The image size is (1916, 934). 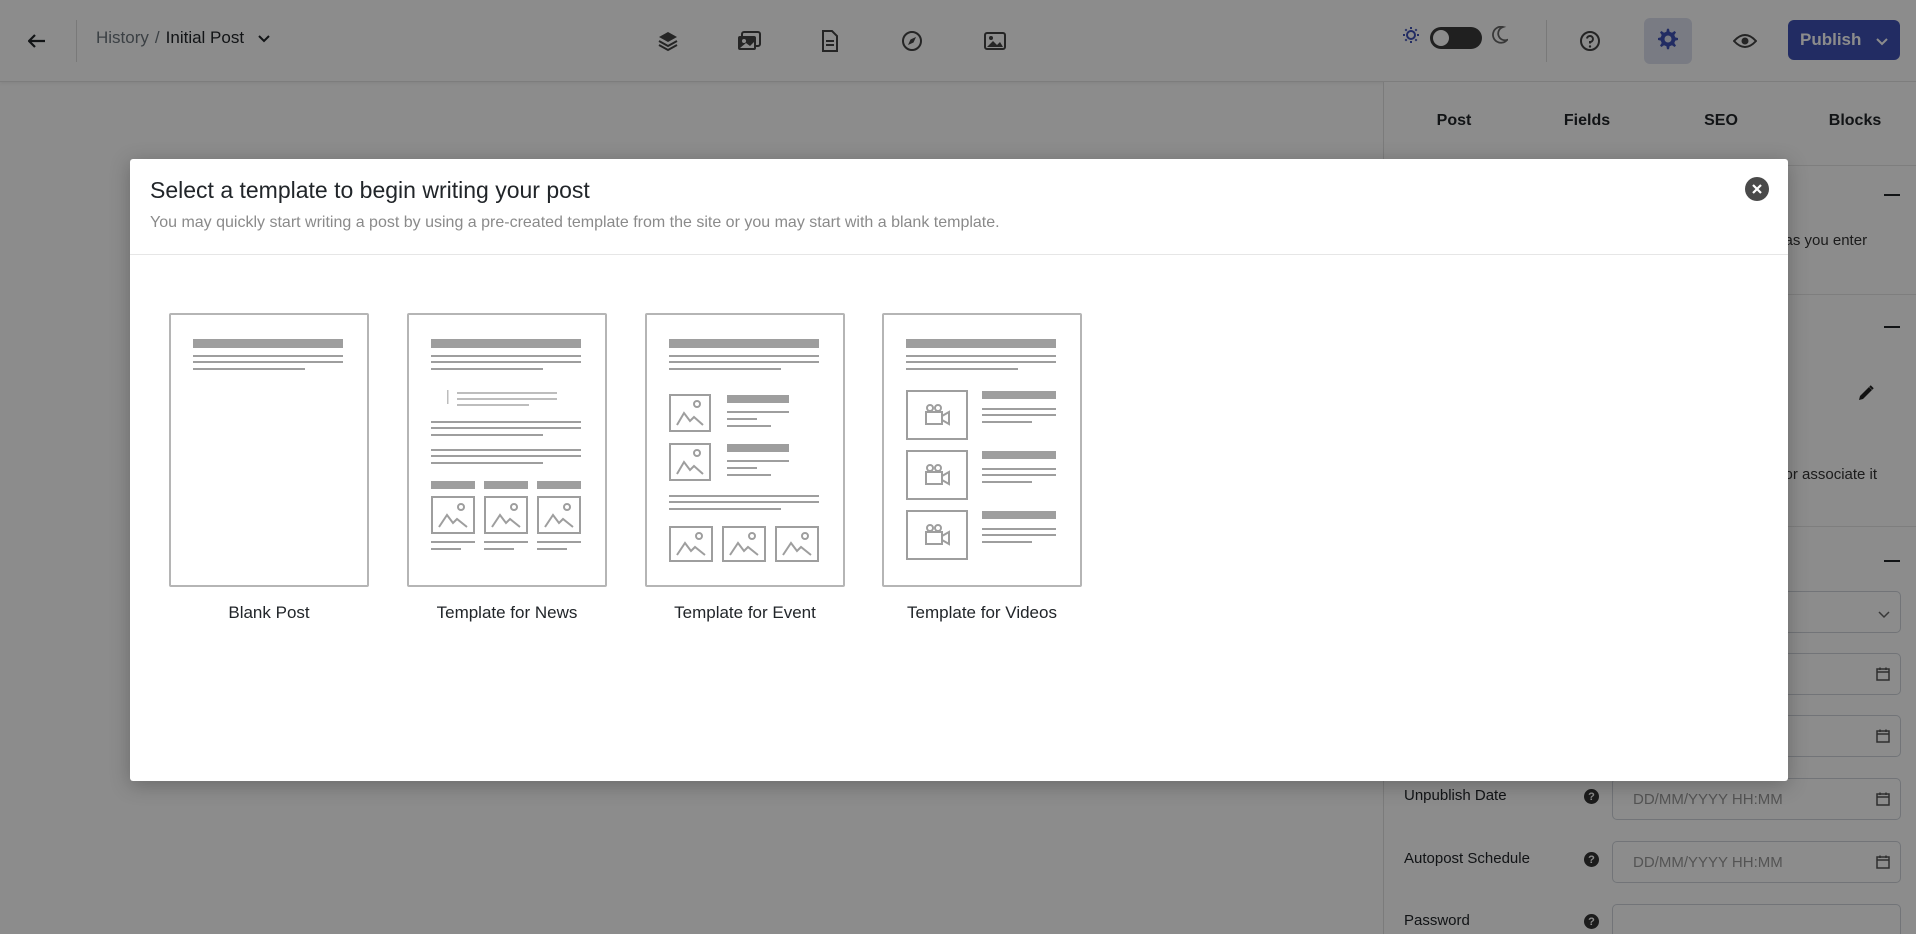 I want to click on template-label: Blank Post, so click(x=269, y=612).